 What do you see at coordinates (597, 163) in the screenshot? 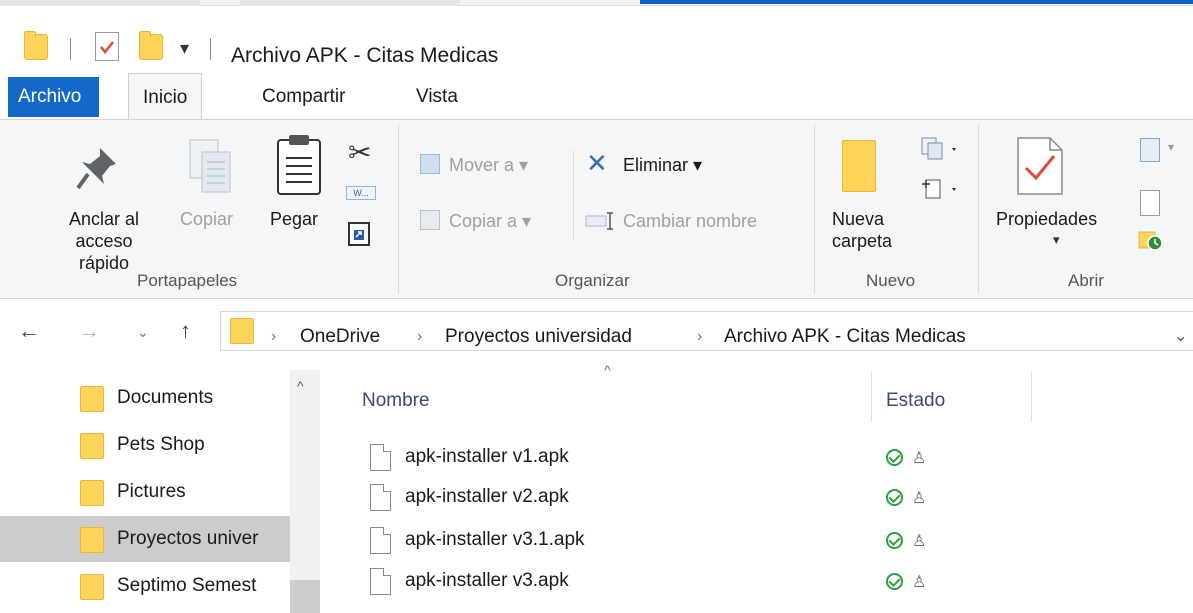
I see `delete-x-icon: ✕` at bounding box center [597, 163].